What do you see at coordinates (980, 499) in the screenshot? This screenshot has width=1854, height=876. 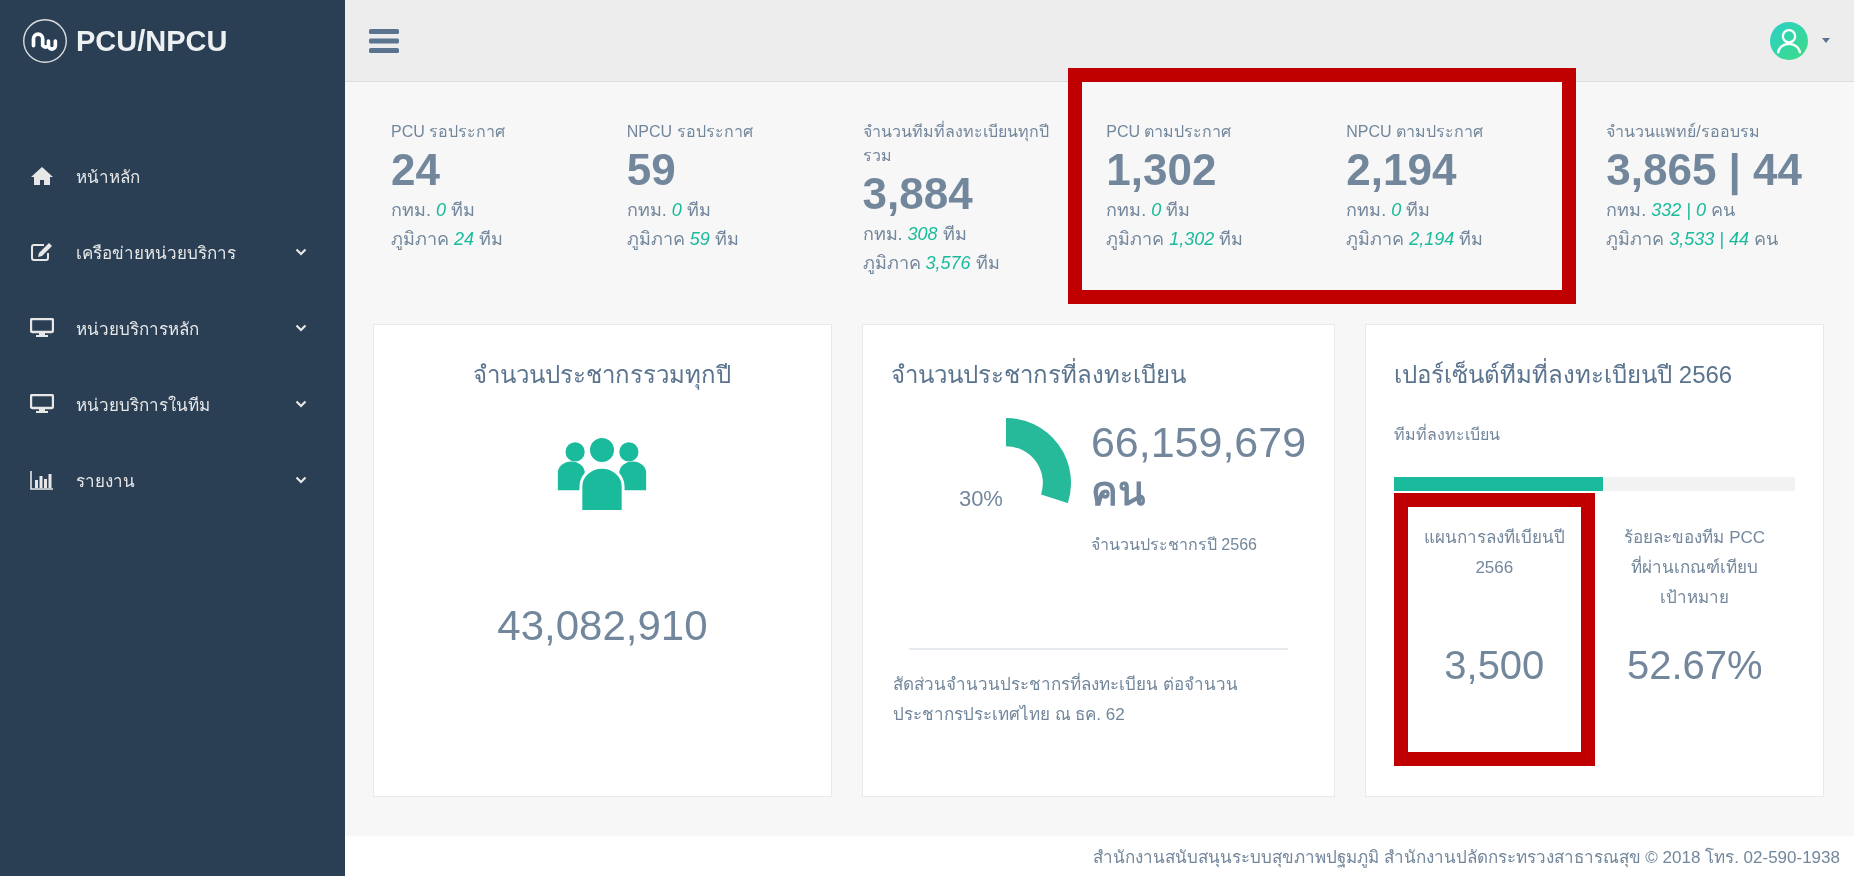 I see `gauge-percent: 30%` at bounding box center [980, 499].